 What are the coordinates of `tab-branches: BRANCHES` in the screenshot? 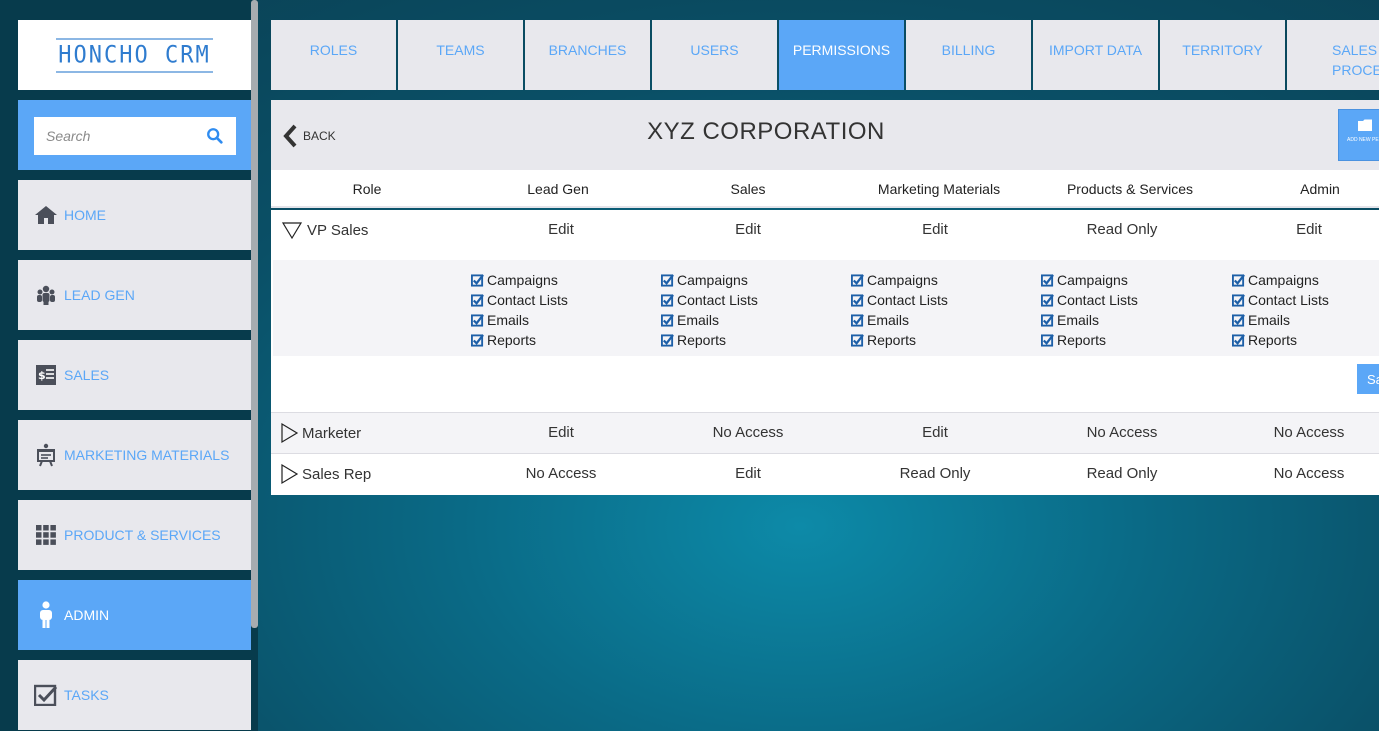 It's located at (587, 55).